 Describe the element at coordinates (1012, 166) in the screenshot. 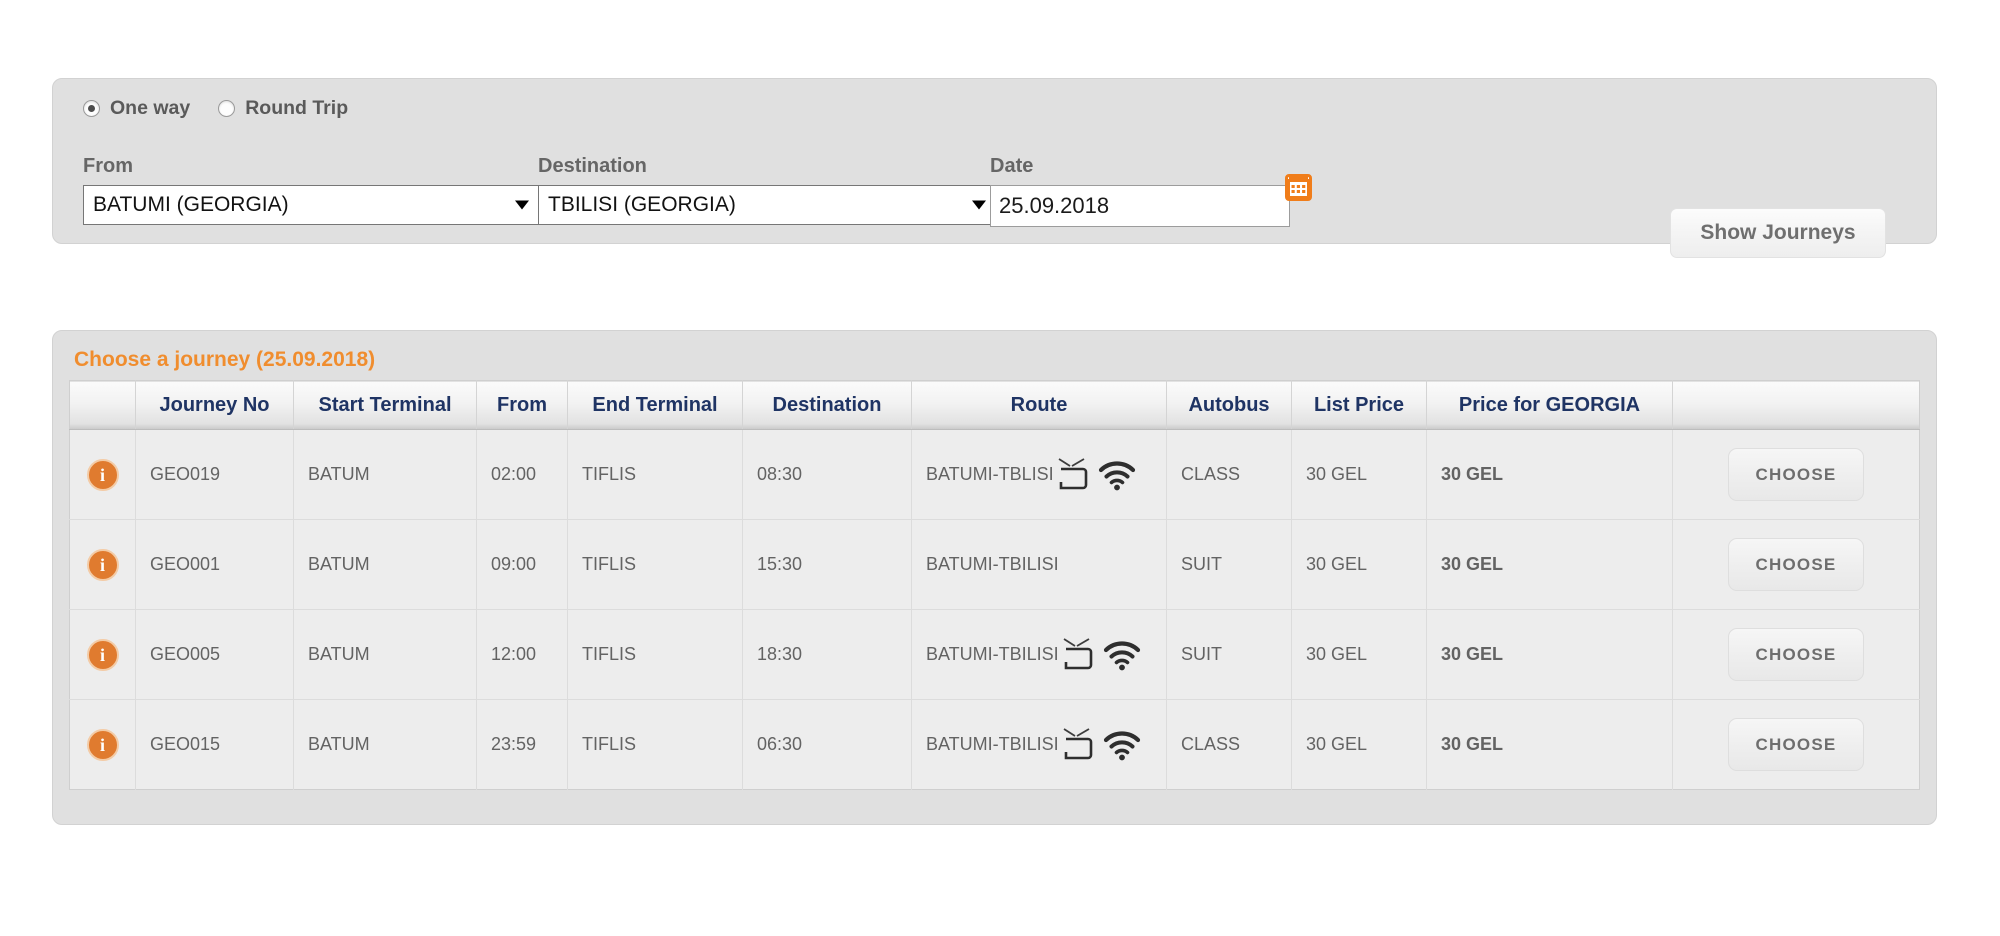

I see `date-label: Date` at that location.